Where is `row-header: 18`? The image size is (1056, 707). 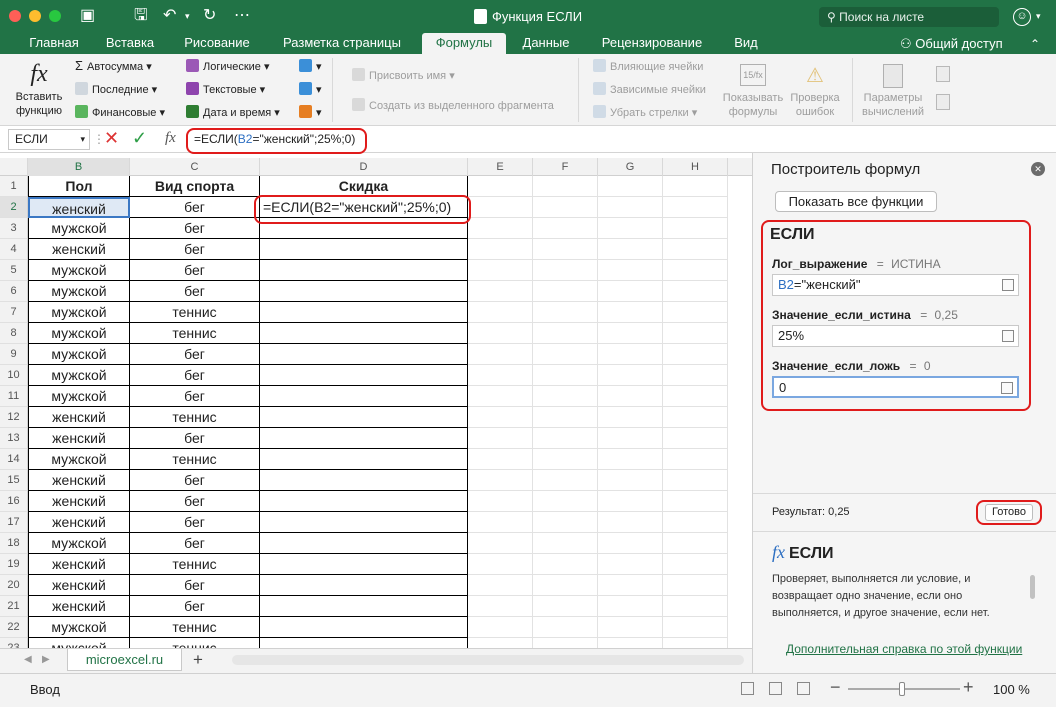 row-header: 18 is located at coordinates (14, 543).